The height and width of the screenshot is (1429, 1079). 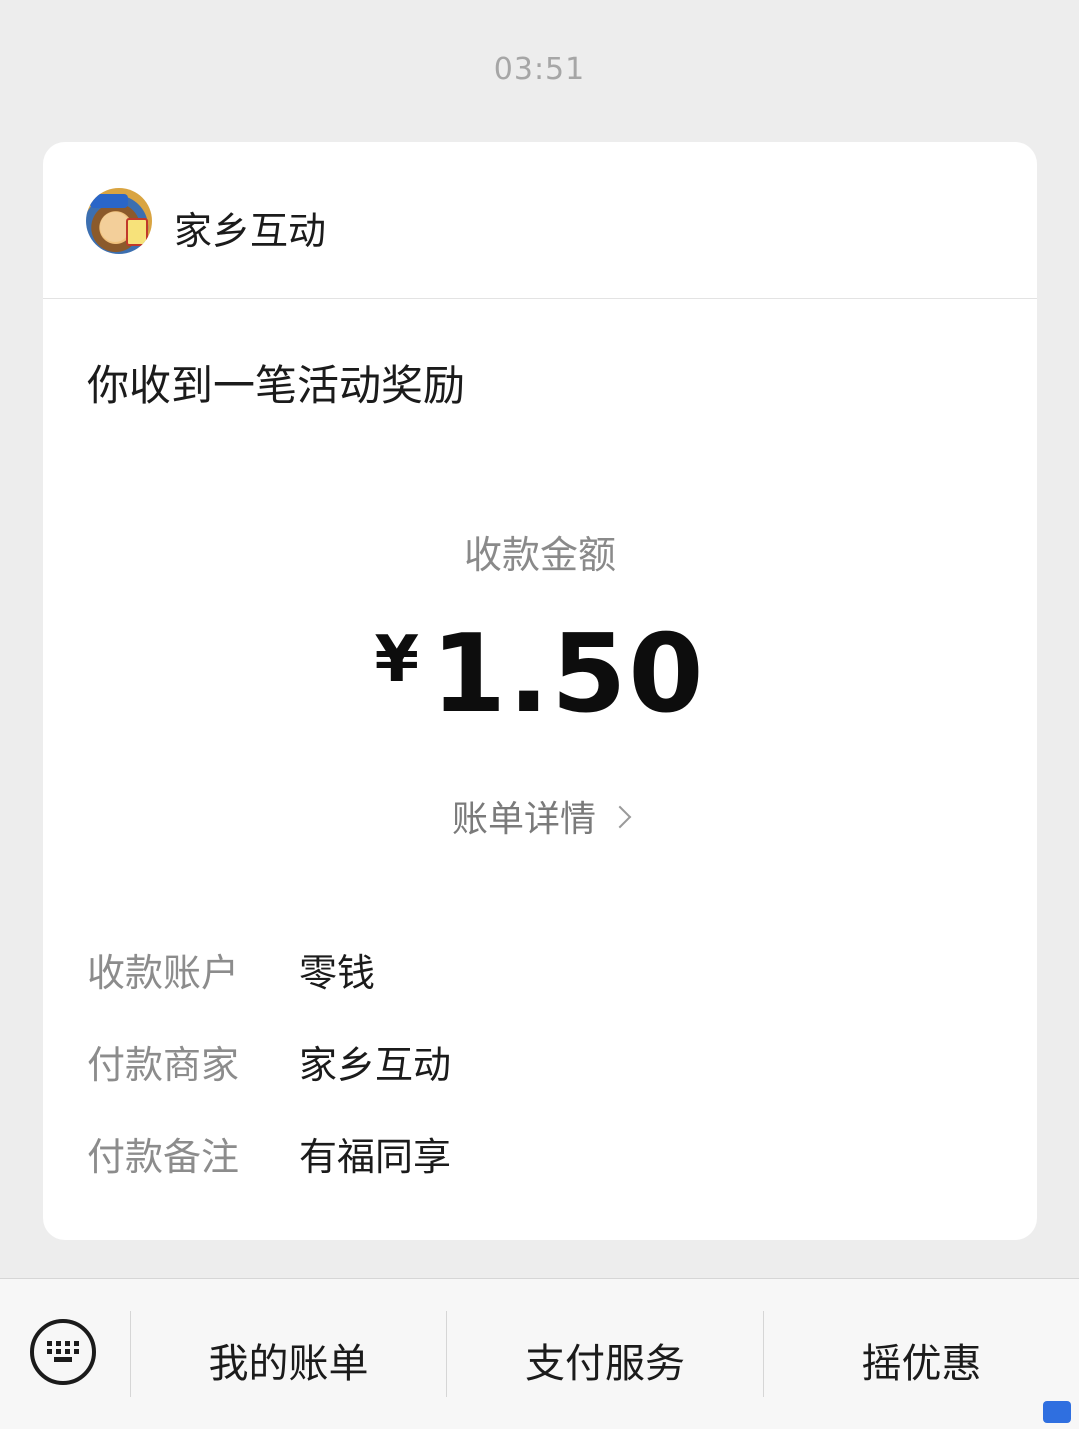 I want to click on keyboard-icon, so click(x=63, y=1352).